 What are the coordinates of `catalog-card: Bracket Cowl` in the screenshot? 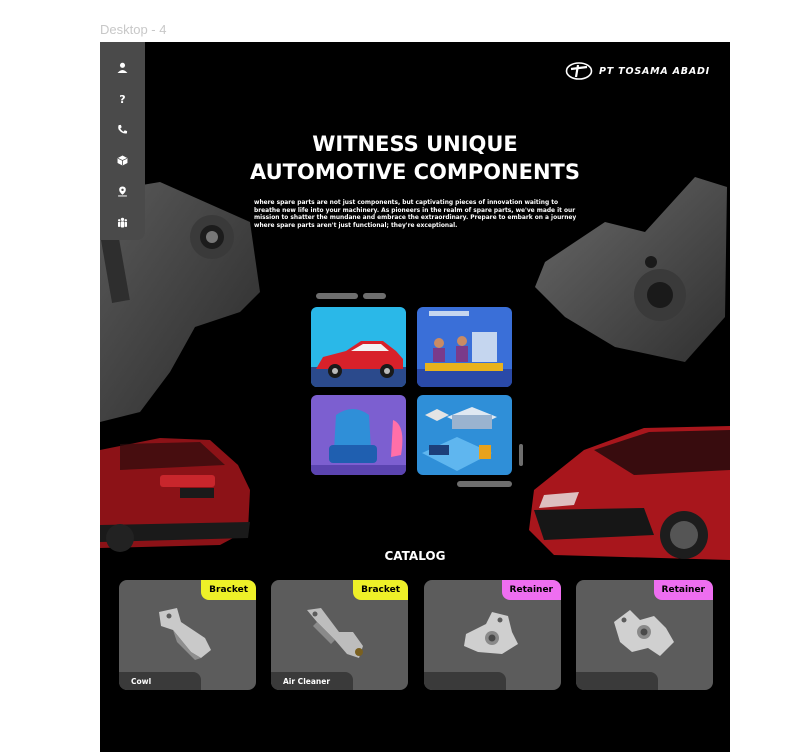 It's located at (187, 635).